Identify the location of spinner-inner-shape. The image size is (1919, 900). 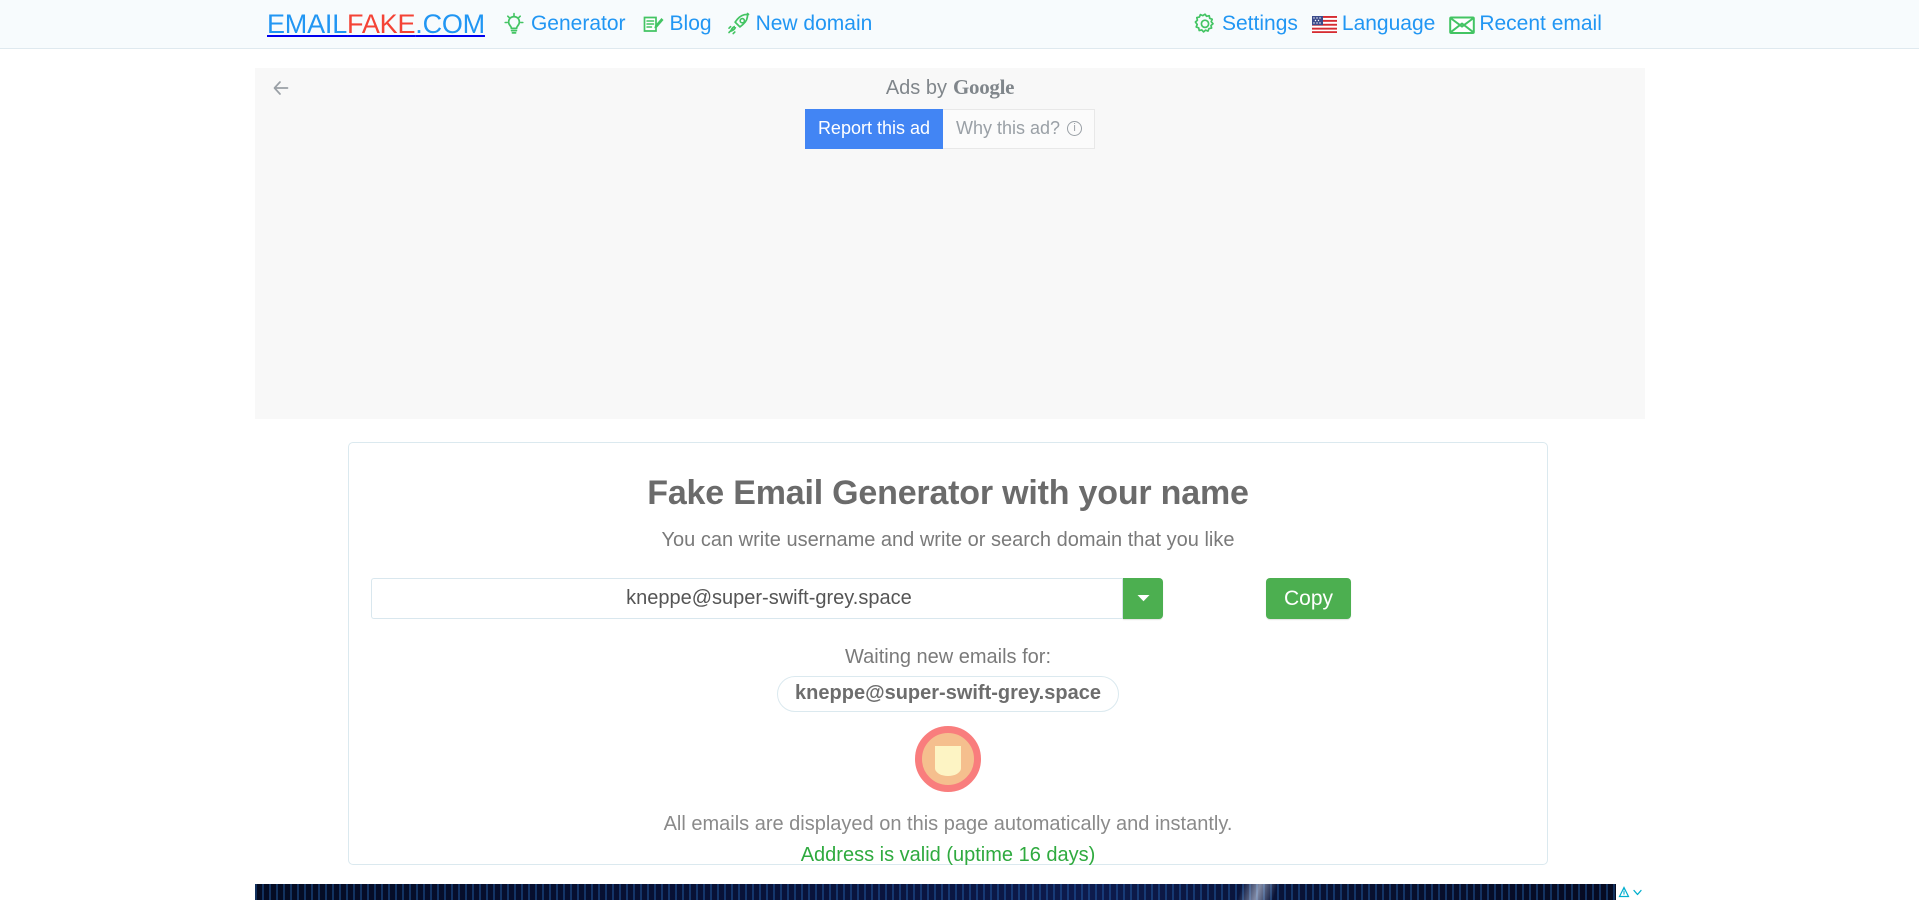
(948, 760).